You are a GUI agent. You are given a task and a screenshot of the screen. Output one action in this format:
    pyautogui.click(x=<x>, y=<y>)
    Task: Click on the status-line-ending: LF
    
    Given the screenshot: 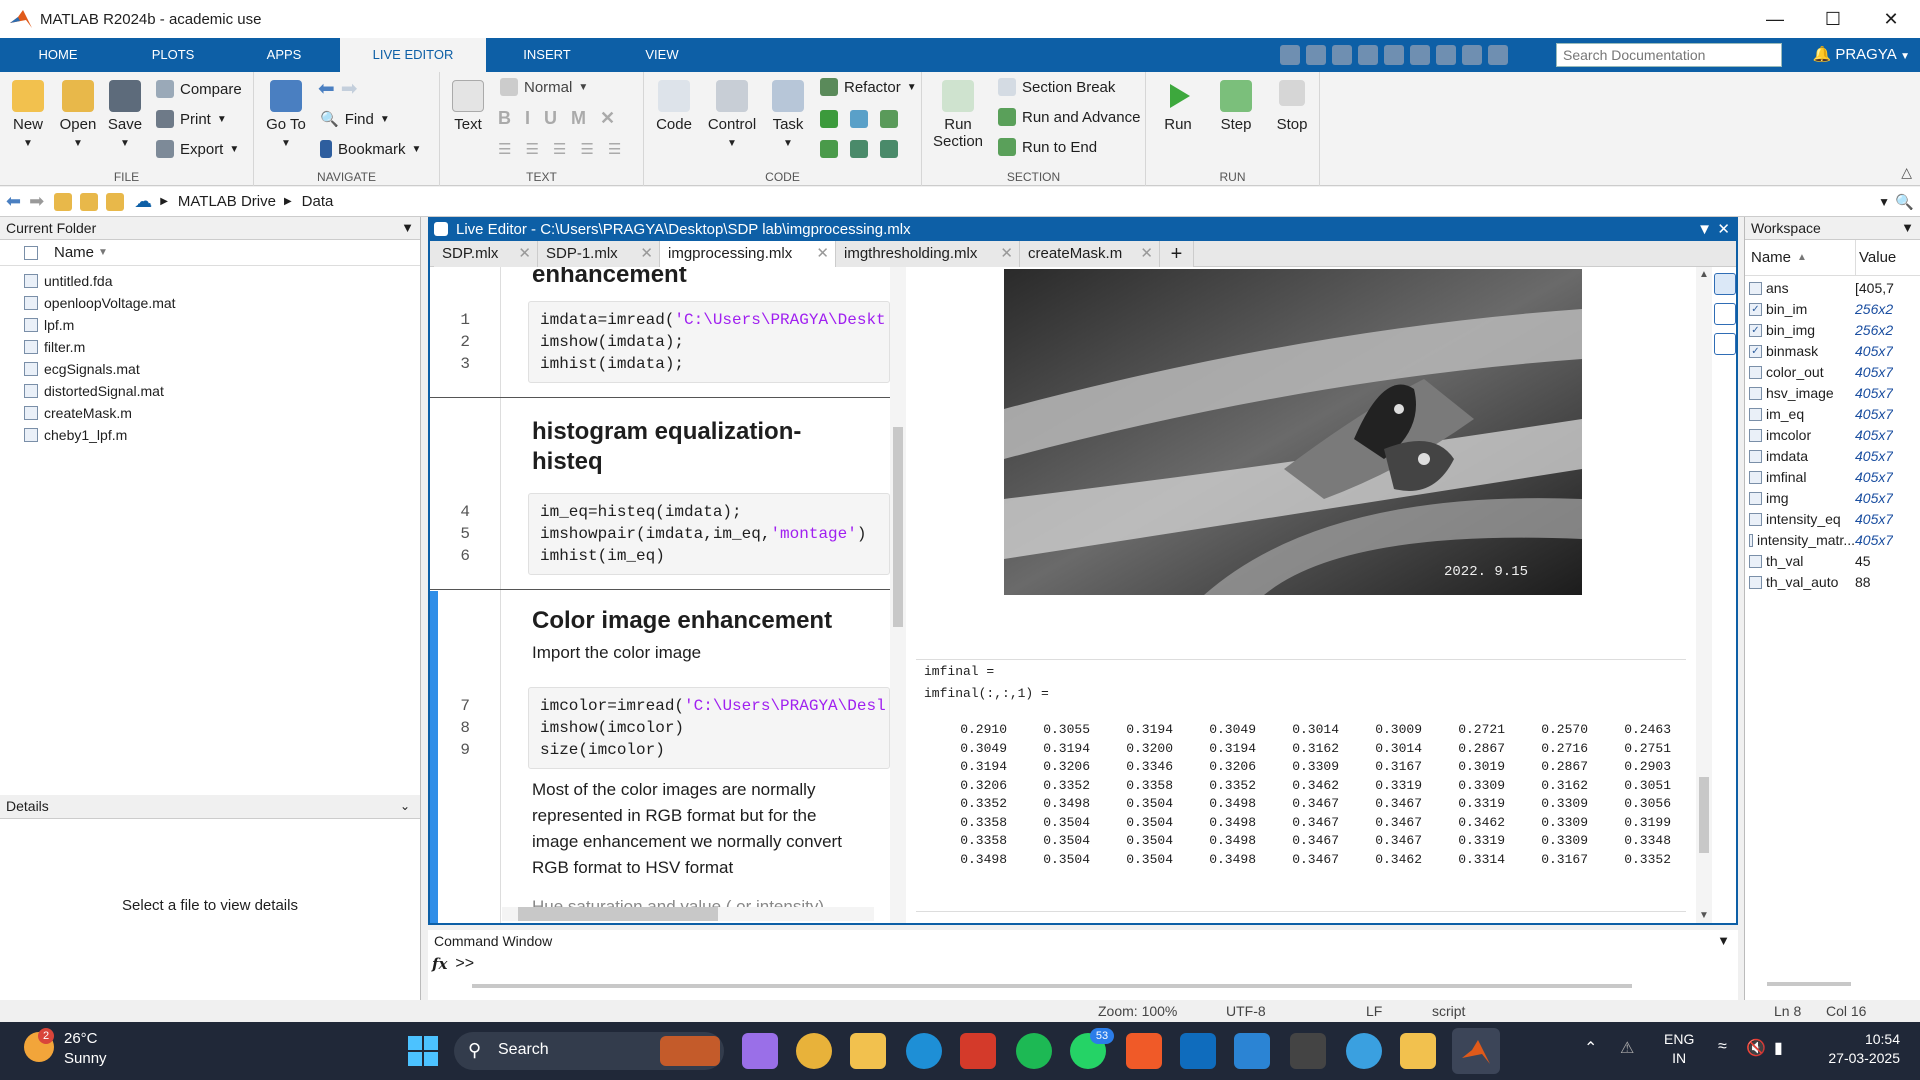 What is the action you would take?
    pyautogui.click(x=1374, y=1011)
    